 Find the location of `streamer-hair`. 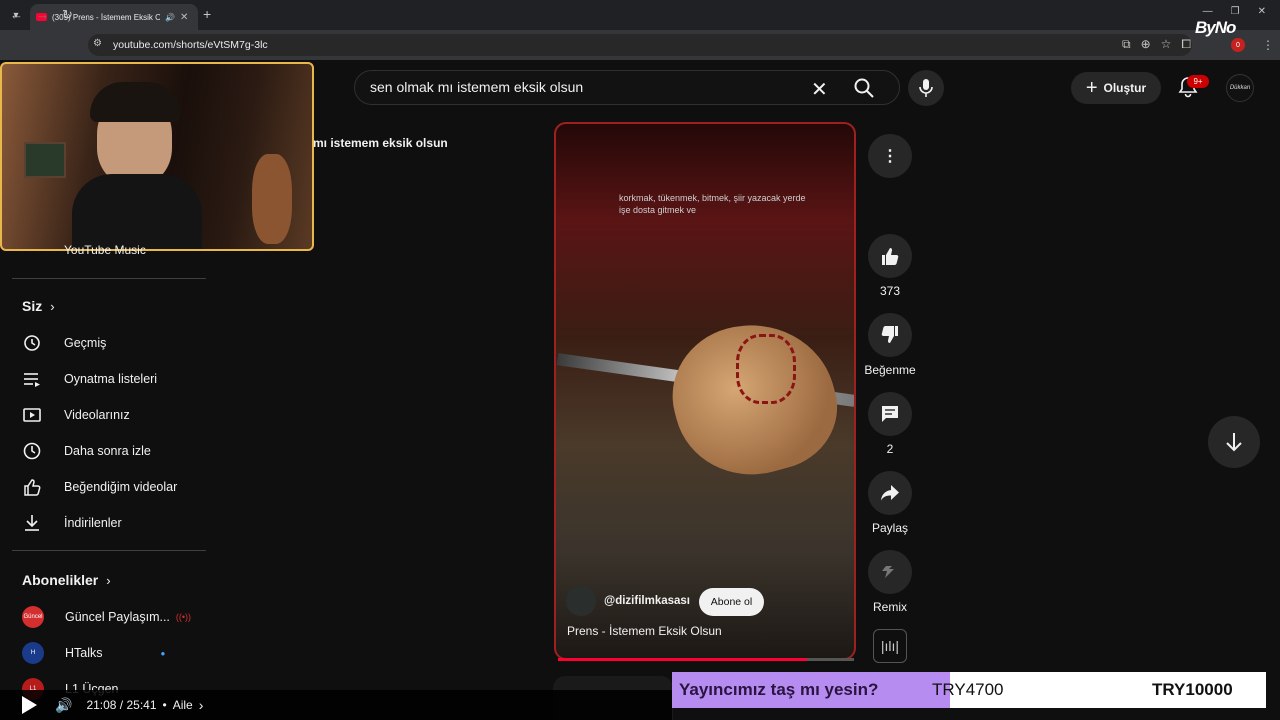

streamer-hair is located at coordinates (135, 102).